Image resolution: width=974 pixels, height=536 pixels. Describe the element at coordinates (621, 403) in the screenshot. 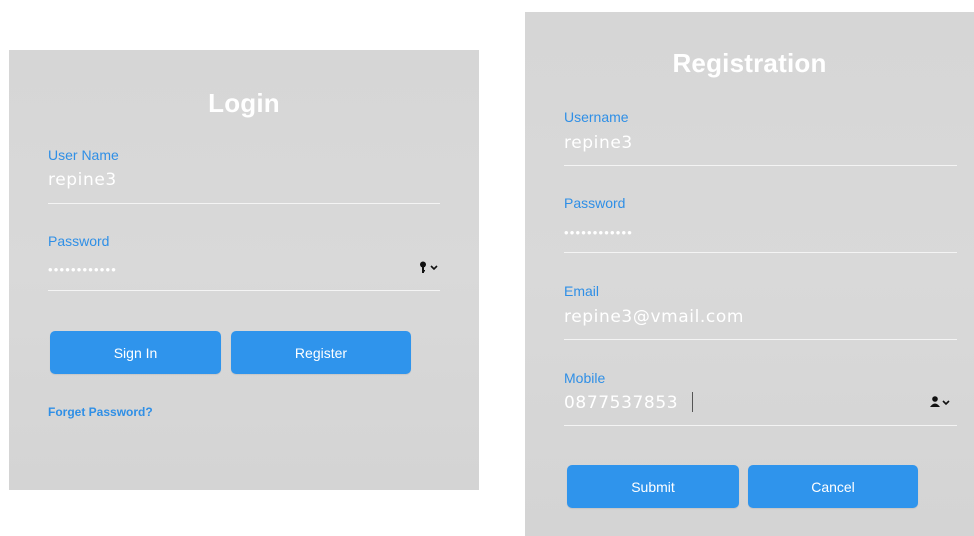

I see `mobile-input: 0877537853` at that location.